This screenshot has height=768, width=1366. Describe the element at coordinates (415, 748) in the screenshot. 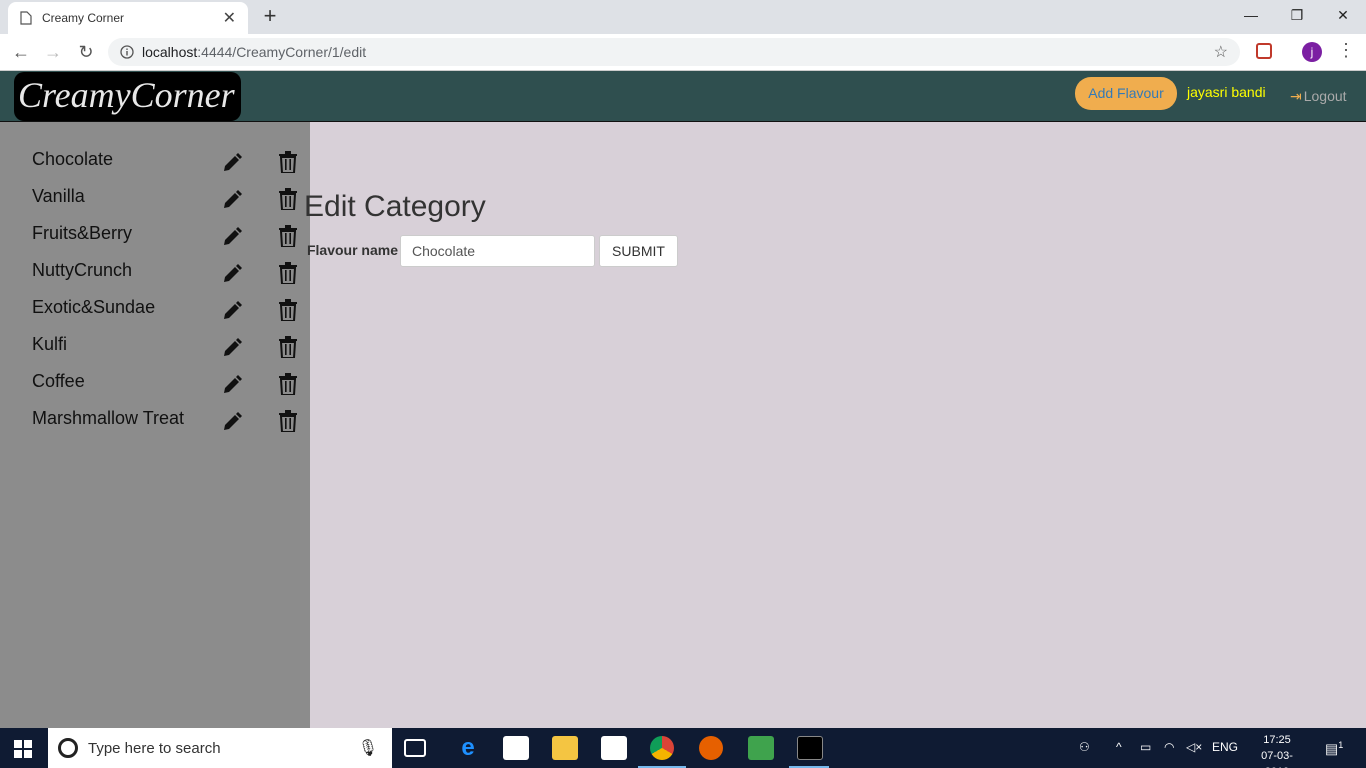

I see `task-view-icon` at that location.